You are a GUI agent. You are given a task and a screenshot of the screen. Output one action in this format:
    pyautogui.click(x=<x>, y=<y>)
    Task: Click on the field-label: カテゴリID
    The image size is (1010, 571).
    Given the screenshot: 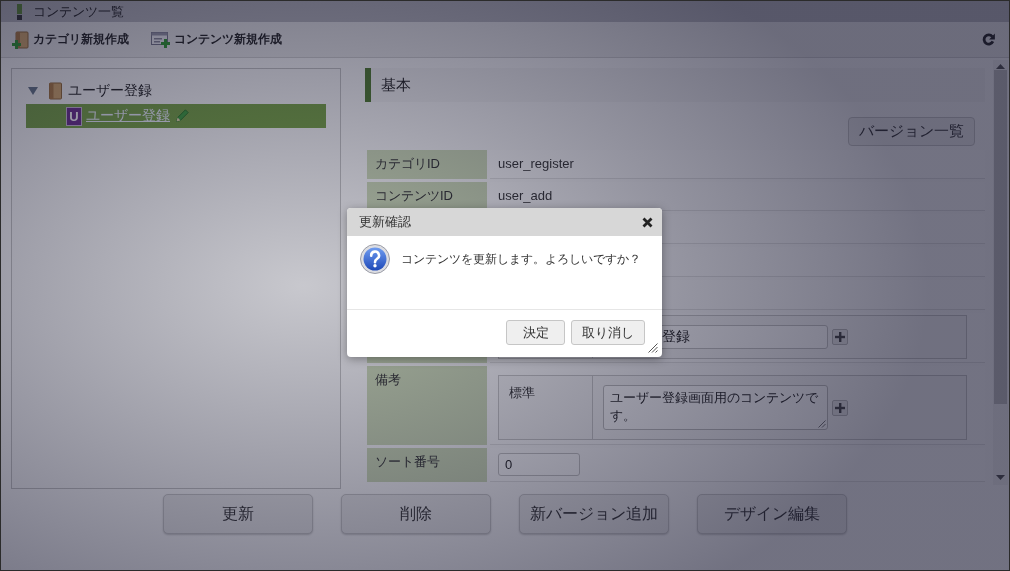 What is the action you would take?
    pyautogui.click(x=427, y=164)
    